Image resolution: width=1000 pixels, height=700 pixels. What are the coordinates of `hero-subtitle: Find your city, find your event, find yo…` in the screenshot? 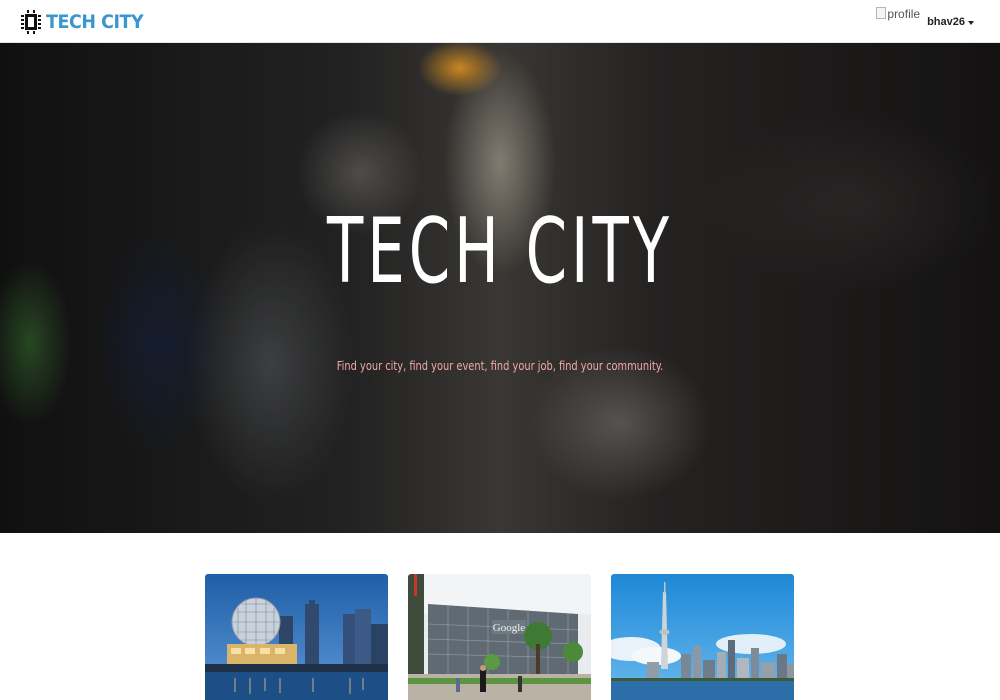 It's located at (500, 366).